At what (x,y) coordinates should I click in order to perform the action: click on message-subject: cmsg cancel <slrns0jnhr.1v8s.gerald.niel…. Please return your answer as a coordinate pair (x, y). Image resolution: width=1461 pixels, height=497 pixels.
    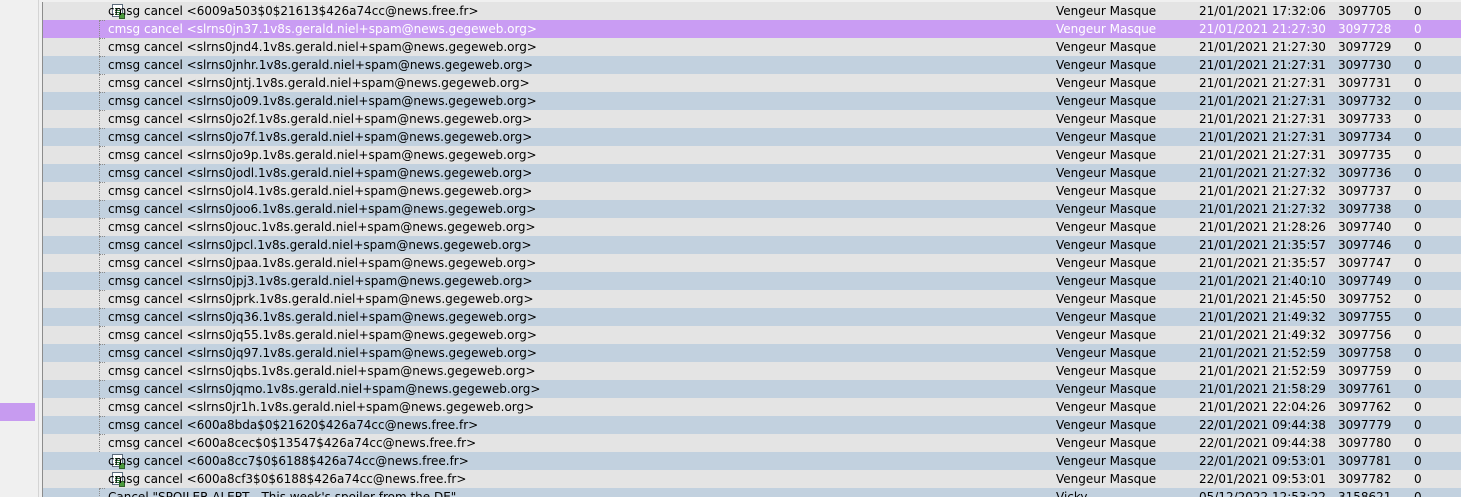
    Looking at the image, I should click on (321, 65).